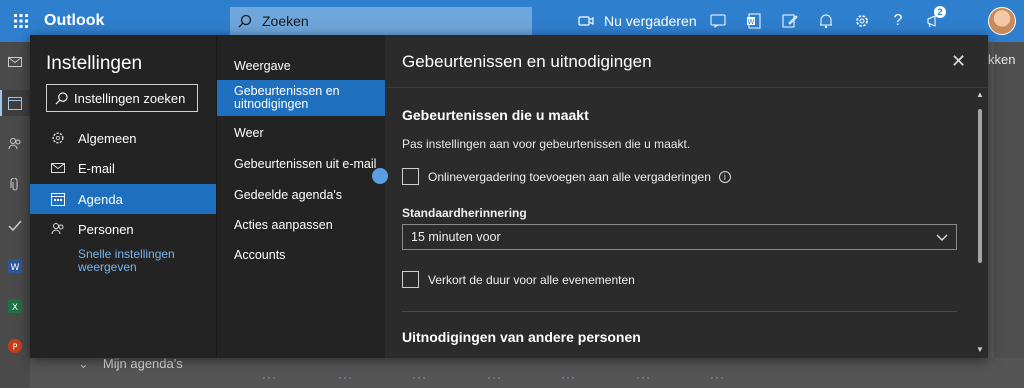  Describe the element at coordinates (143, 261) in the screenshot. I see `quick-settings-link: Snelle instellingen weergeven` at that location.